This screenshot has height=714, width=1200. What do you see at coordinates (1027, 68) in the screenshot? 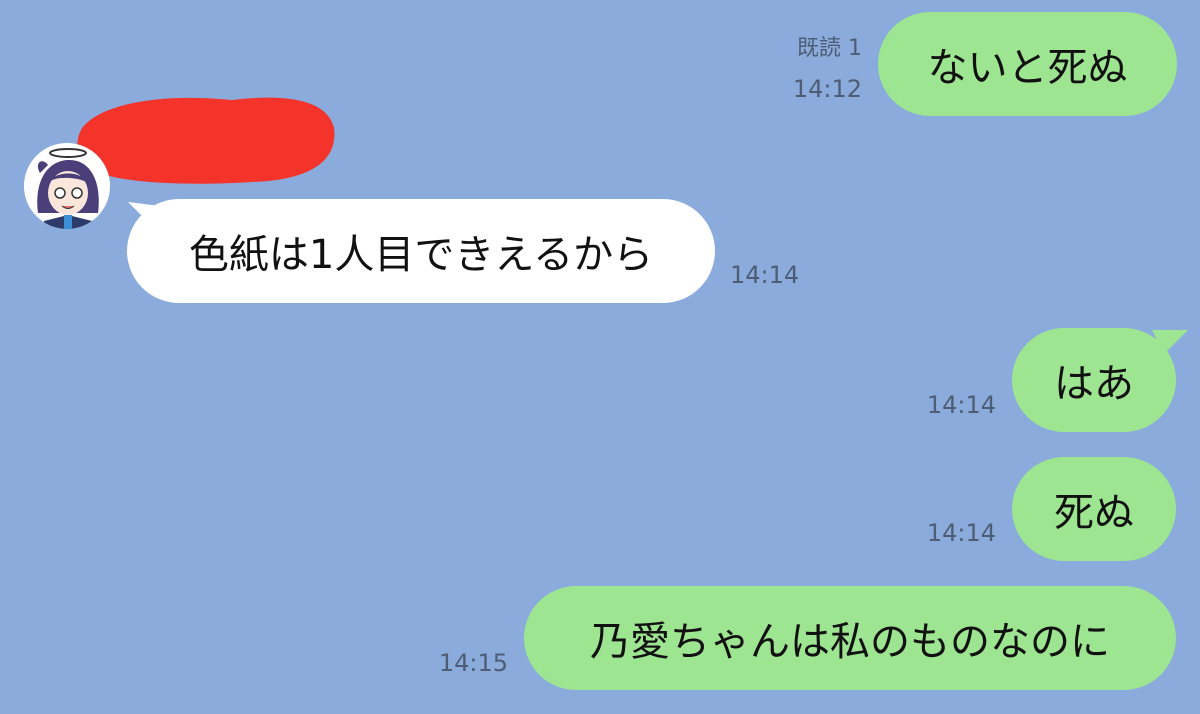
I see `message-text: ないと死ぬ` at bounding box center [1027, 68].